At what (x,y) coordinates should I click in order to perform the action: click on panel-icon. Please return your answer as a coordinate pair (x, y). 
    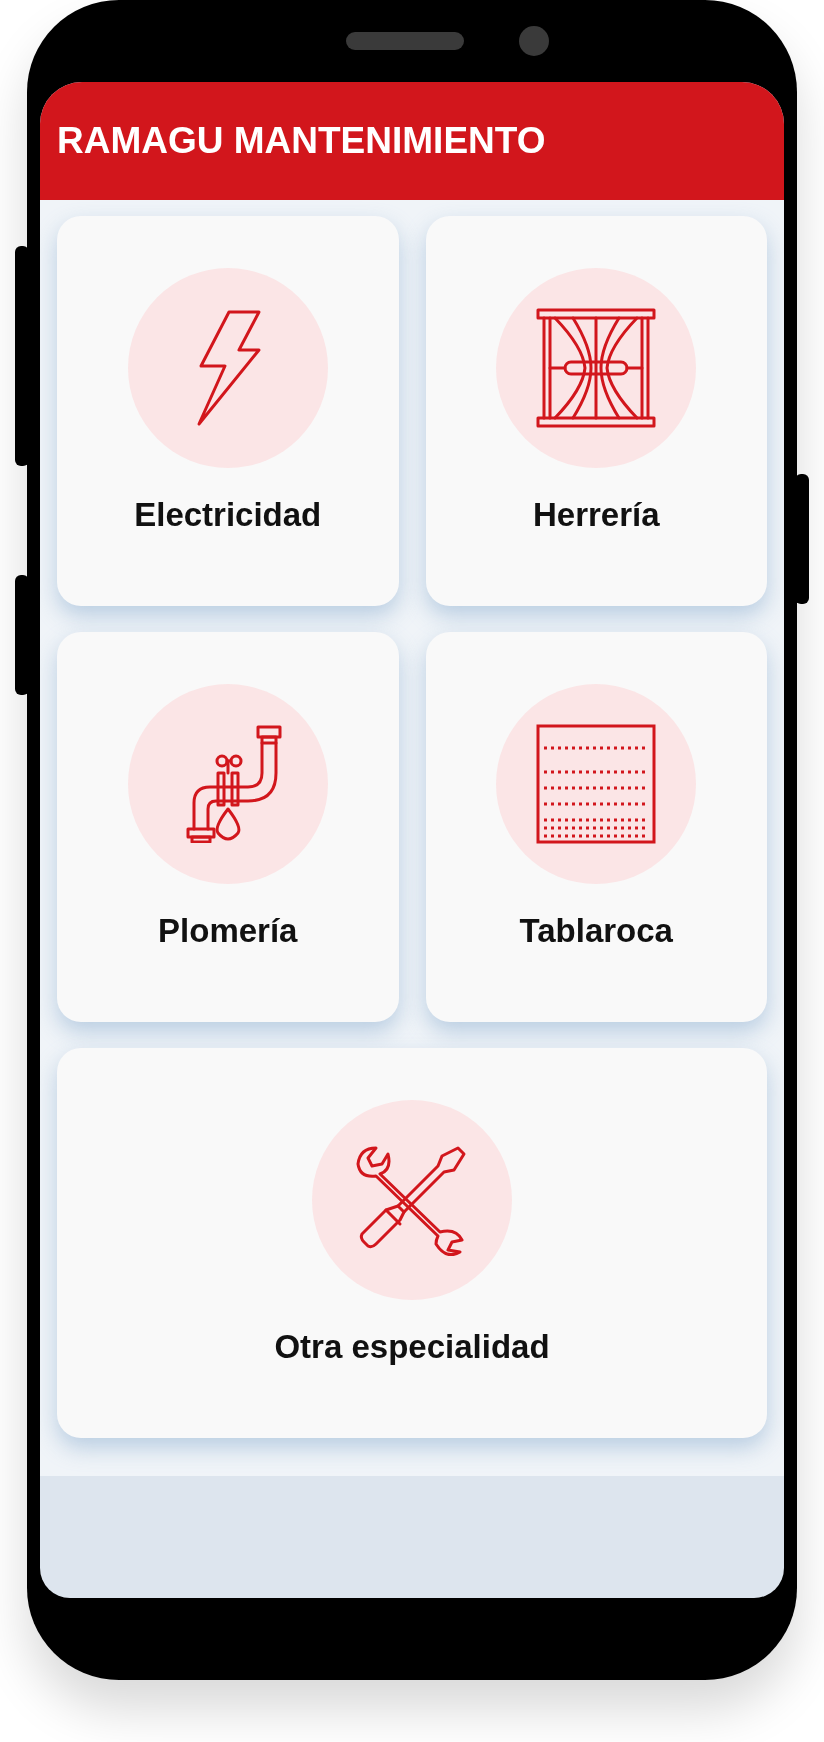
    Looking at the image, I should click on (596, 784).